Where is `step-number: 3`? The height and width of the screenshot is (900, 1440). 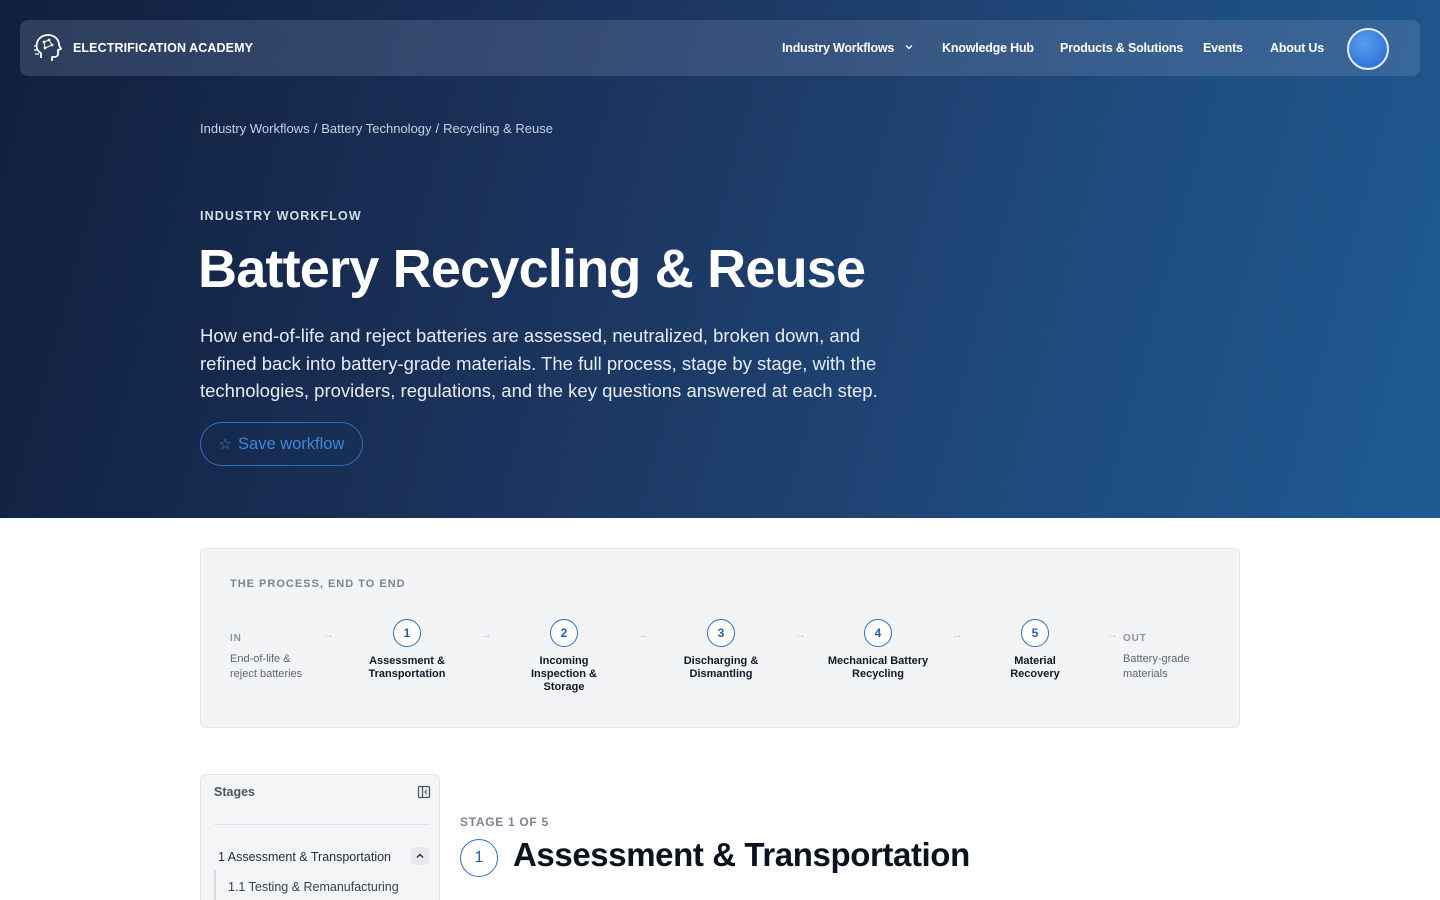 step-number: 3 is located at coordinates (721, 633).